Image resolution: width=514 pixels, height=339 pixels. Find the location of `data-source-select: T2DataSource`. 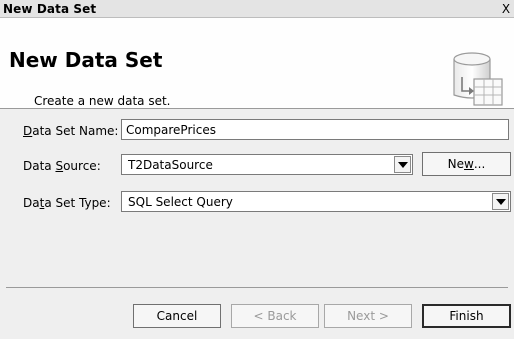

data-source-select: T2DataSource is located at coordinates (267, 164).